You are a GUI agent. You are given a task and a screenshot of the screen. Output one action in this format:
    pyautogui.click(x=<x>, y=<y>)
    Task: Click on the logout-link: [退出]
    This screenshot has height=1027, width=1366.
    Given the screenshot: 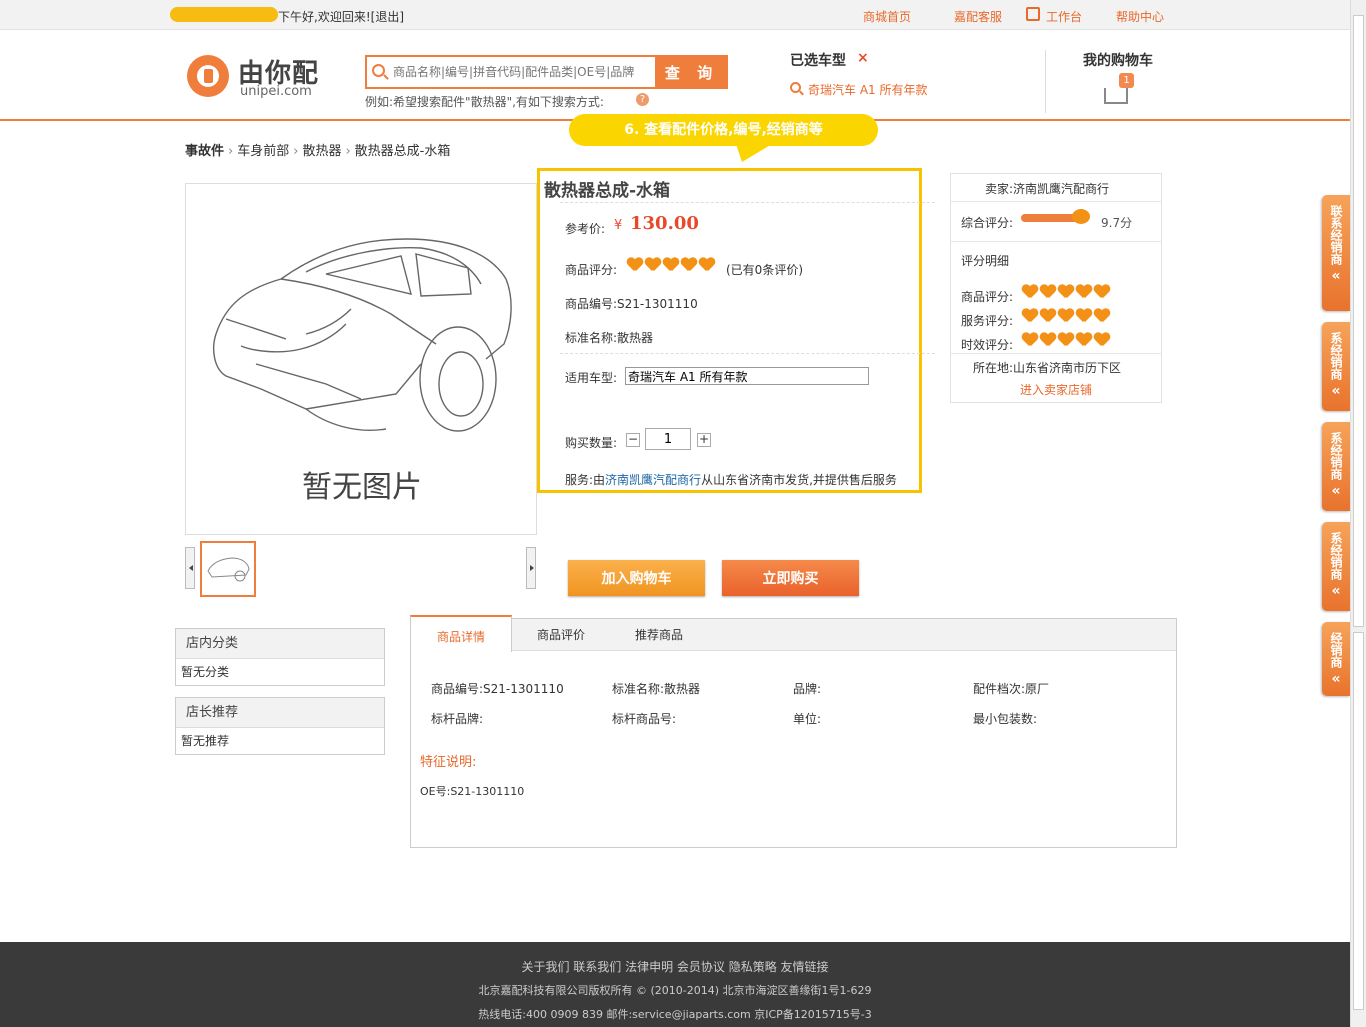 What is the action you would take?
    pyautogui.click(x=387, y=17)
    